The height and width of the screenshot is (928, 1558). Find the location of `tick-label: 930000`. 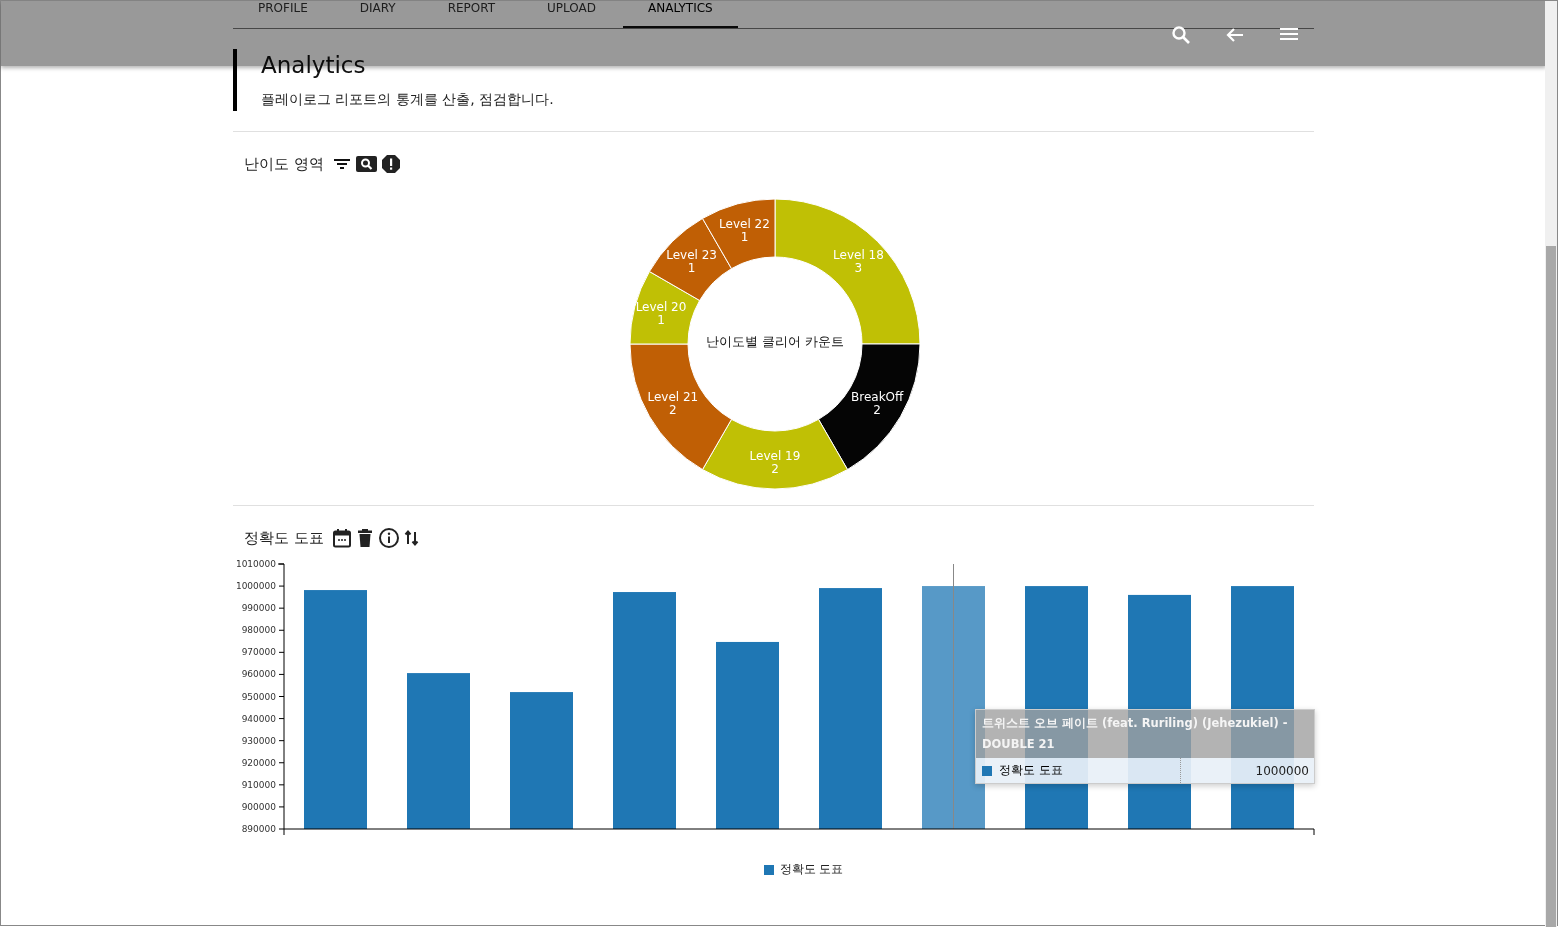

tick-label: 930000 is located at coordinates (258, 740).